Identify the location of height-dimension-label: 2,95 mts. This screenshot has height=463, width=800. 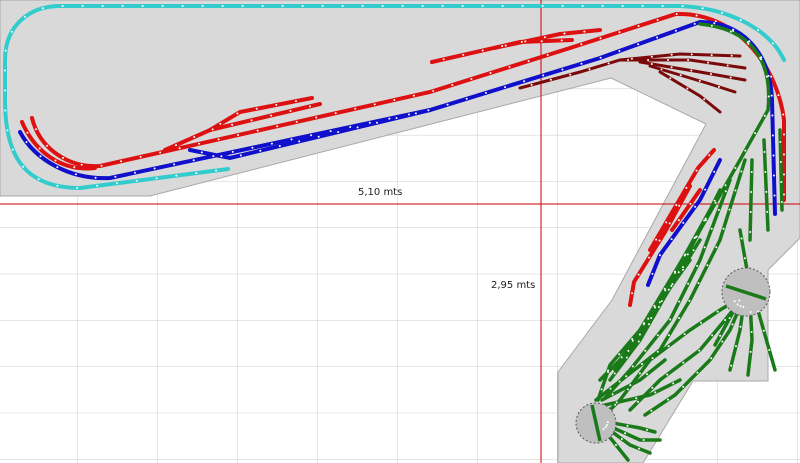
(513, 285).